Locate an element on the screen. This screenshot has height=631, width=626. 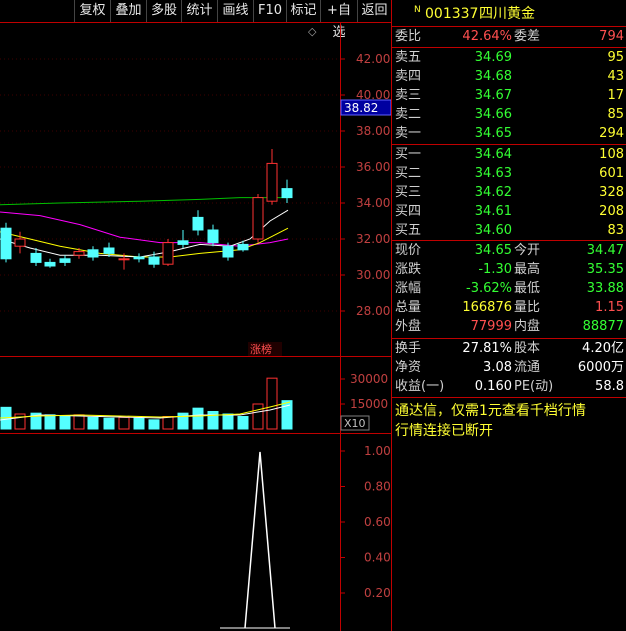
quote-label: 总量 is located at coordinates (408, 307).